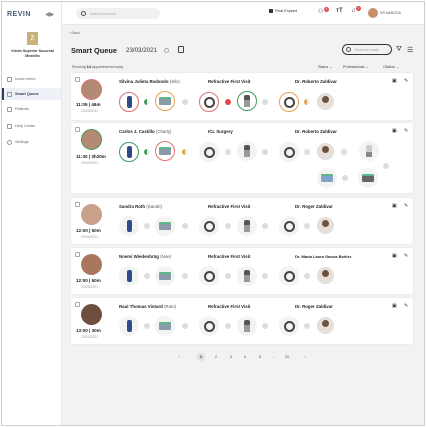  What do you see at coordinates (369, 151) in the screenshot?
I see `tonometer-icon` at bounding box center [369, 151].